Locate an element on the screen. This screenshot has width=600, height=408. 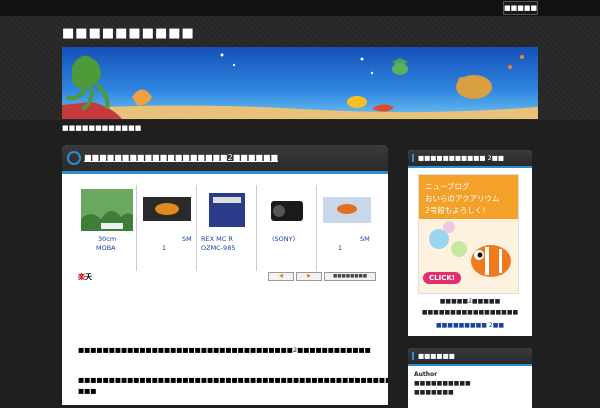
site-tagline: ■■■■■■■■■■■■ is located at coordinates (102, 128).